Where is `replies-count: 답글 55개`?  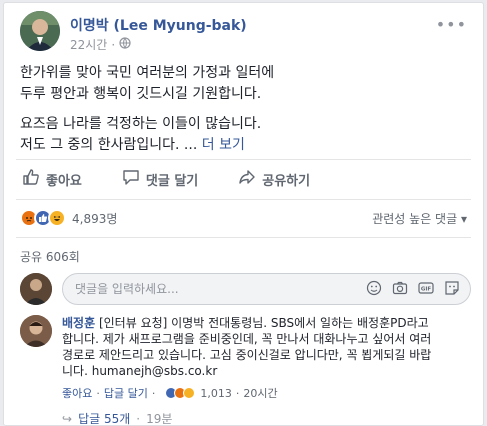 replies-count: 답글 55개 is located at coordinates (104, 419).